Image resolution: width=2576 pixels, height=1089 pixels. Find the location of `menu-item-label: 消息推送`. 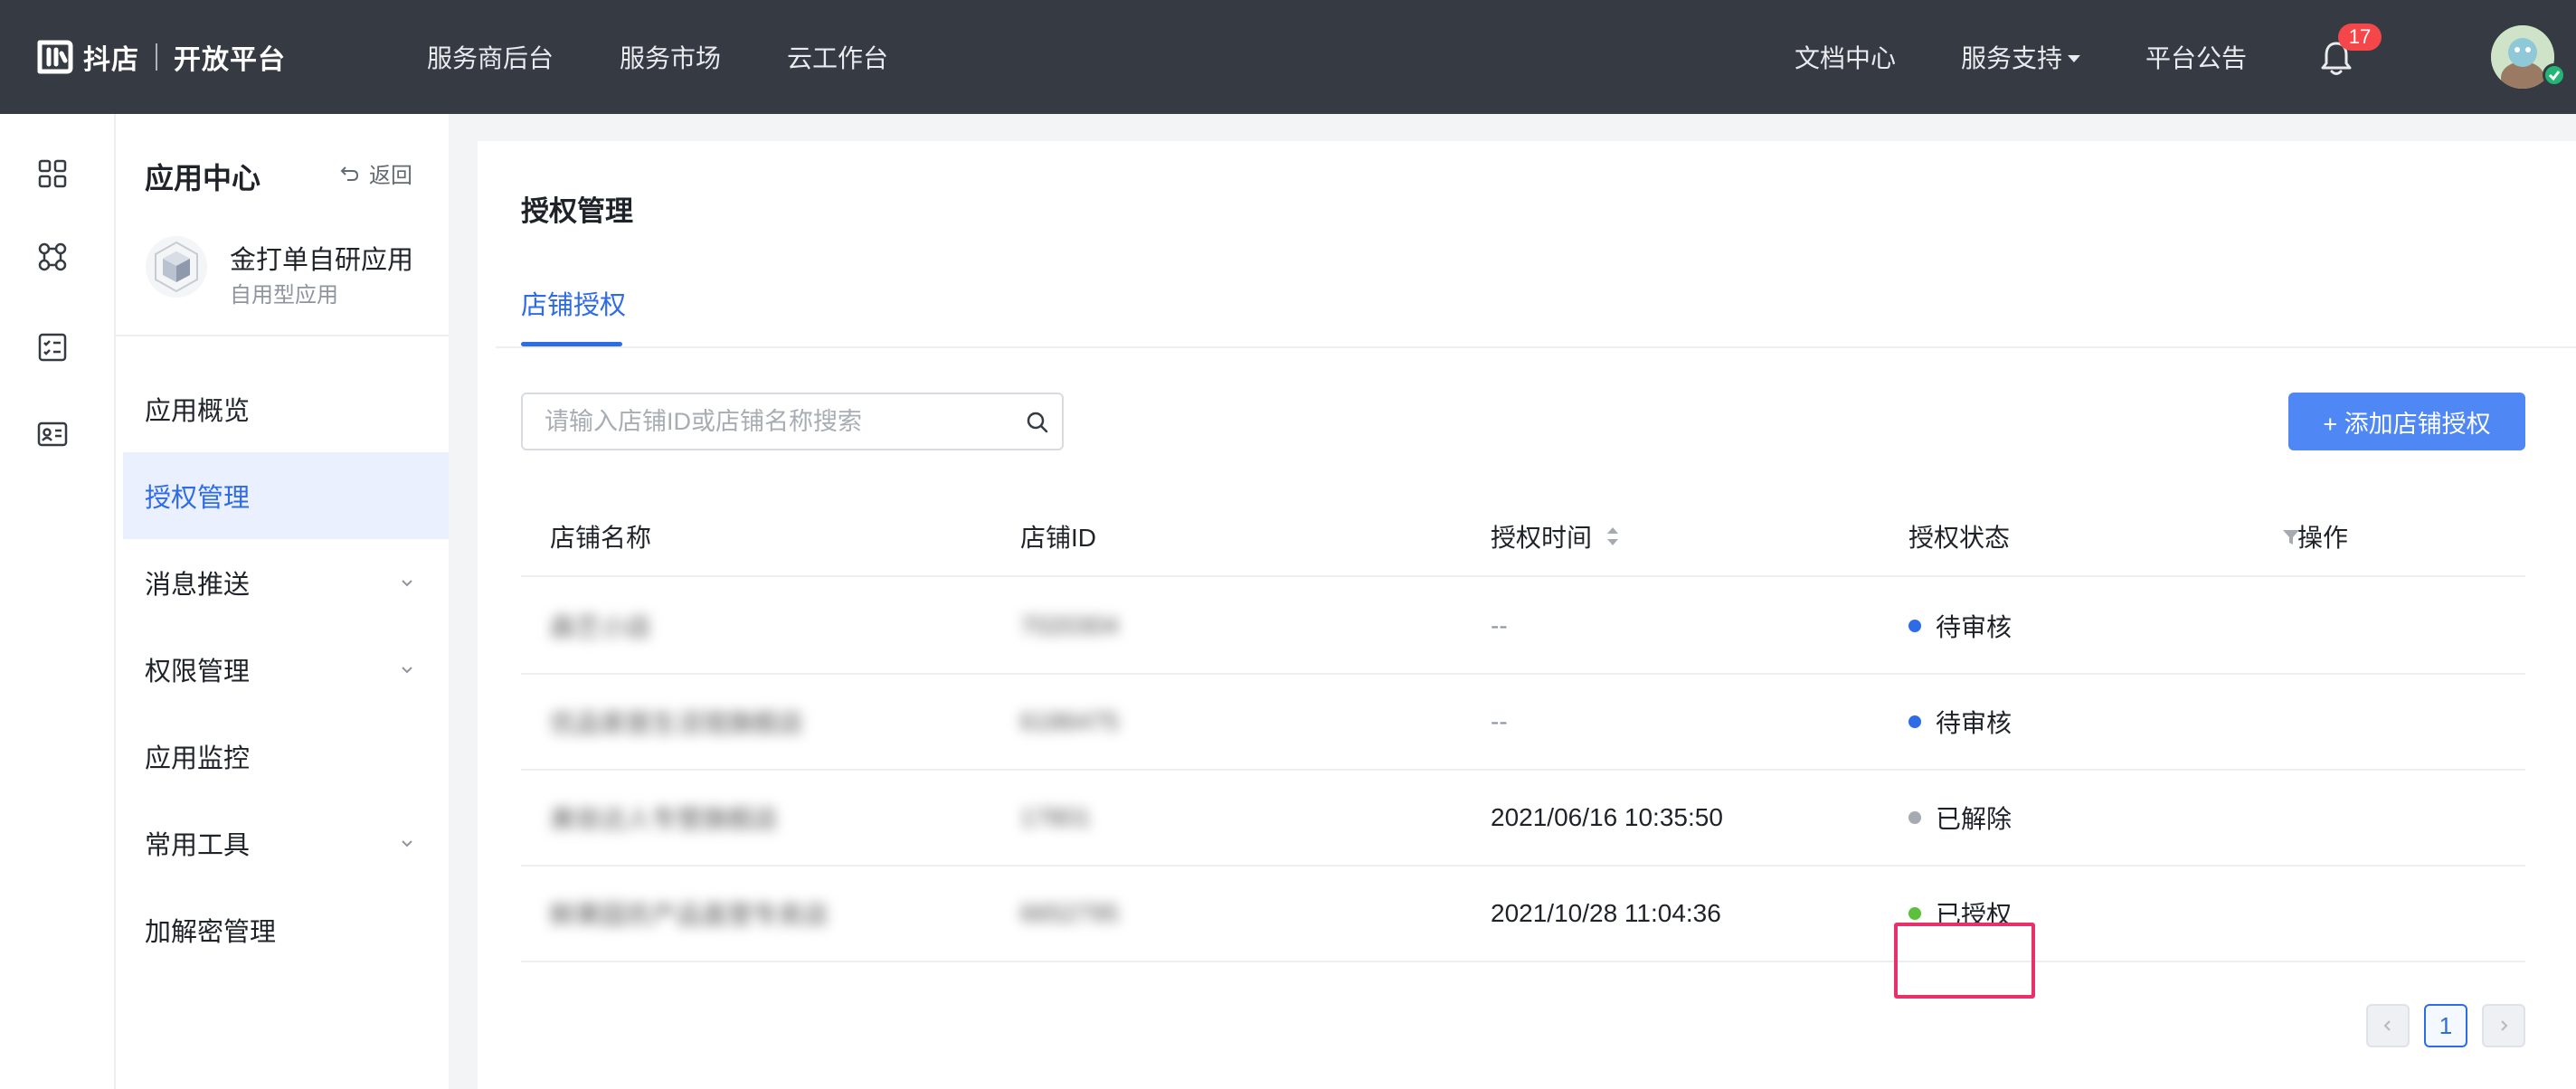

menu-item-label: 消息推送 is located at coordinates (198, 585).